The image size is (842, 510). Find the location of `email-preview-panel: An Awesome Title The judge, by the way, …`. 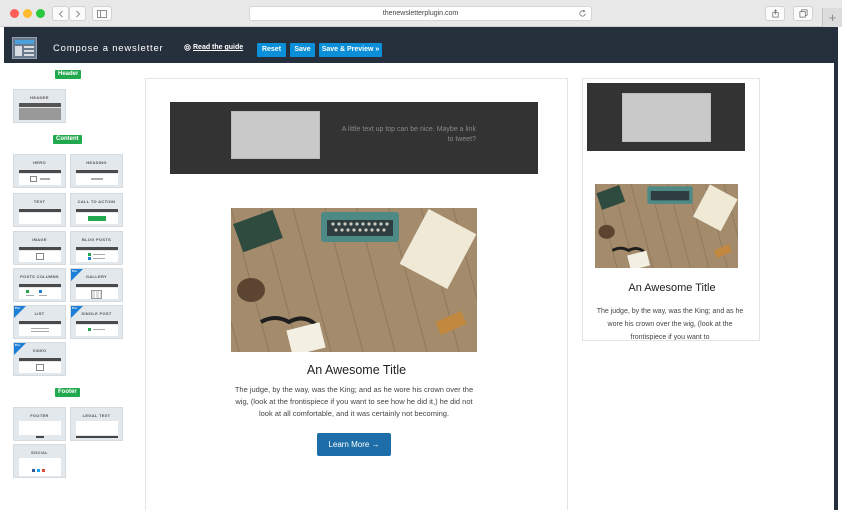

email-preview-panel: An Awesome Title The judge, by the way, … is located at coordinates (671, 209).